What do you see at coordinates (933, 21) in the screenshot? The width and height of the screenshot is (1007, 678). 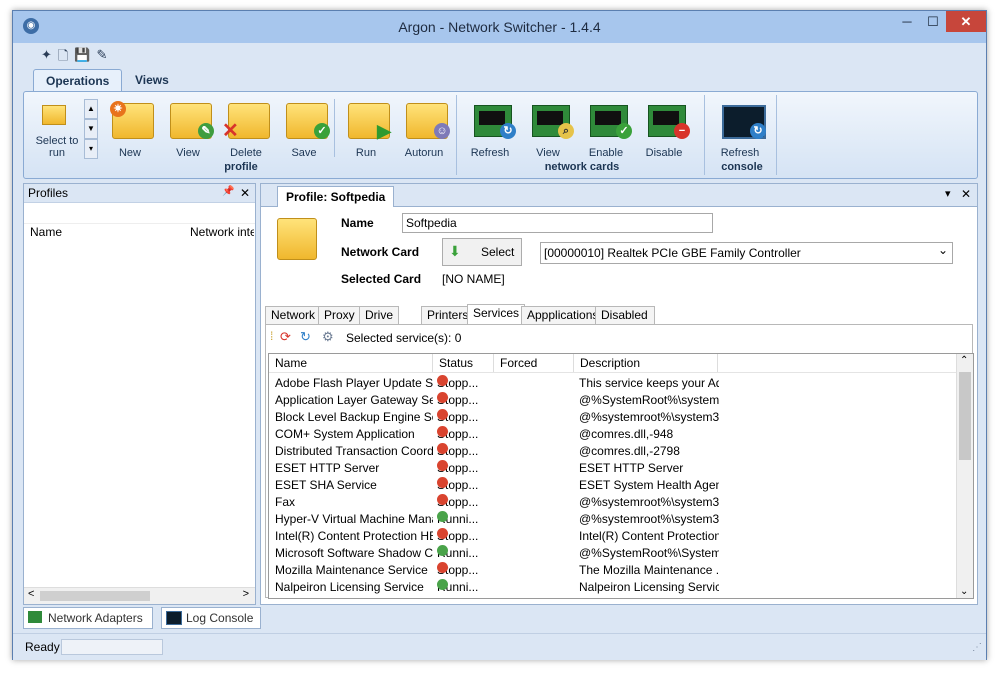 I see `maximize-button: ☐` at bounding box center [933, 21].